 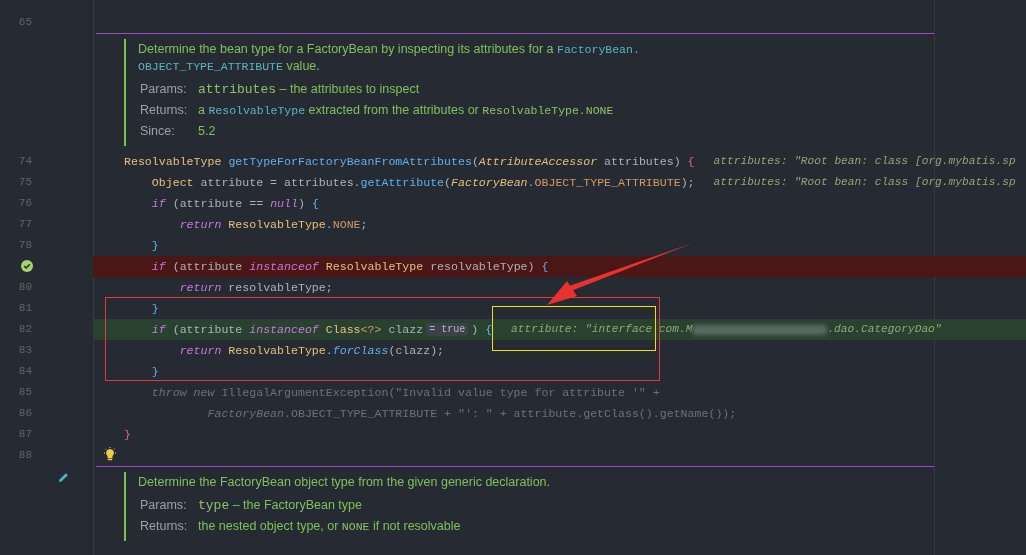 I want to click on line-number: 87, so click(x=24, y=435).